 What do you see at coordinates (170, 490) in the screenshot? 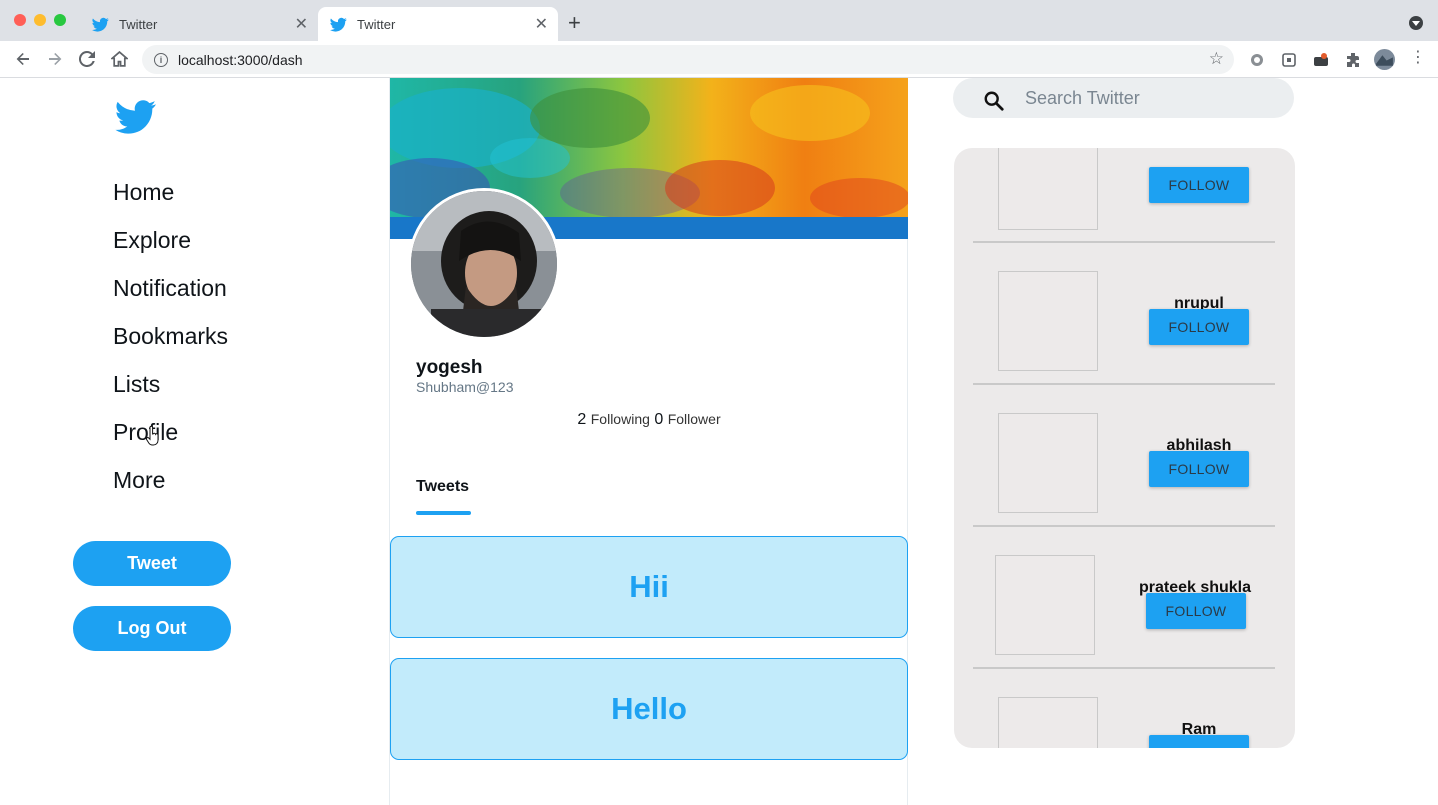
I see `sidebar-item-more: More` at bounding box center [170, 490].